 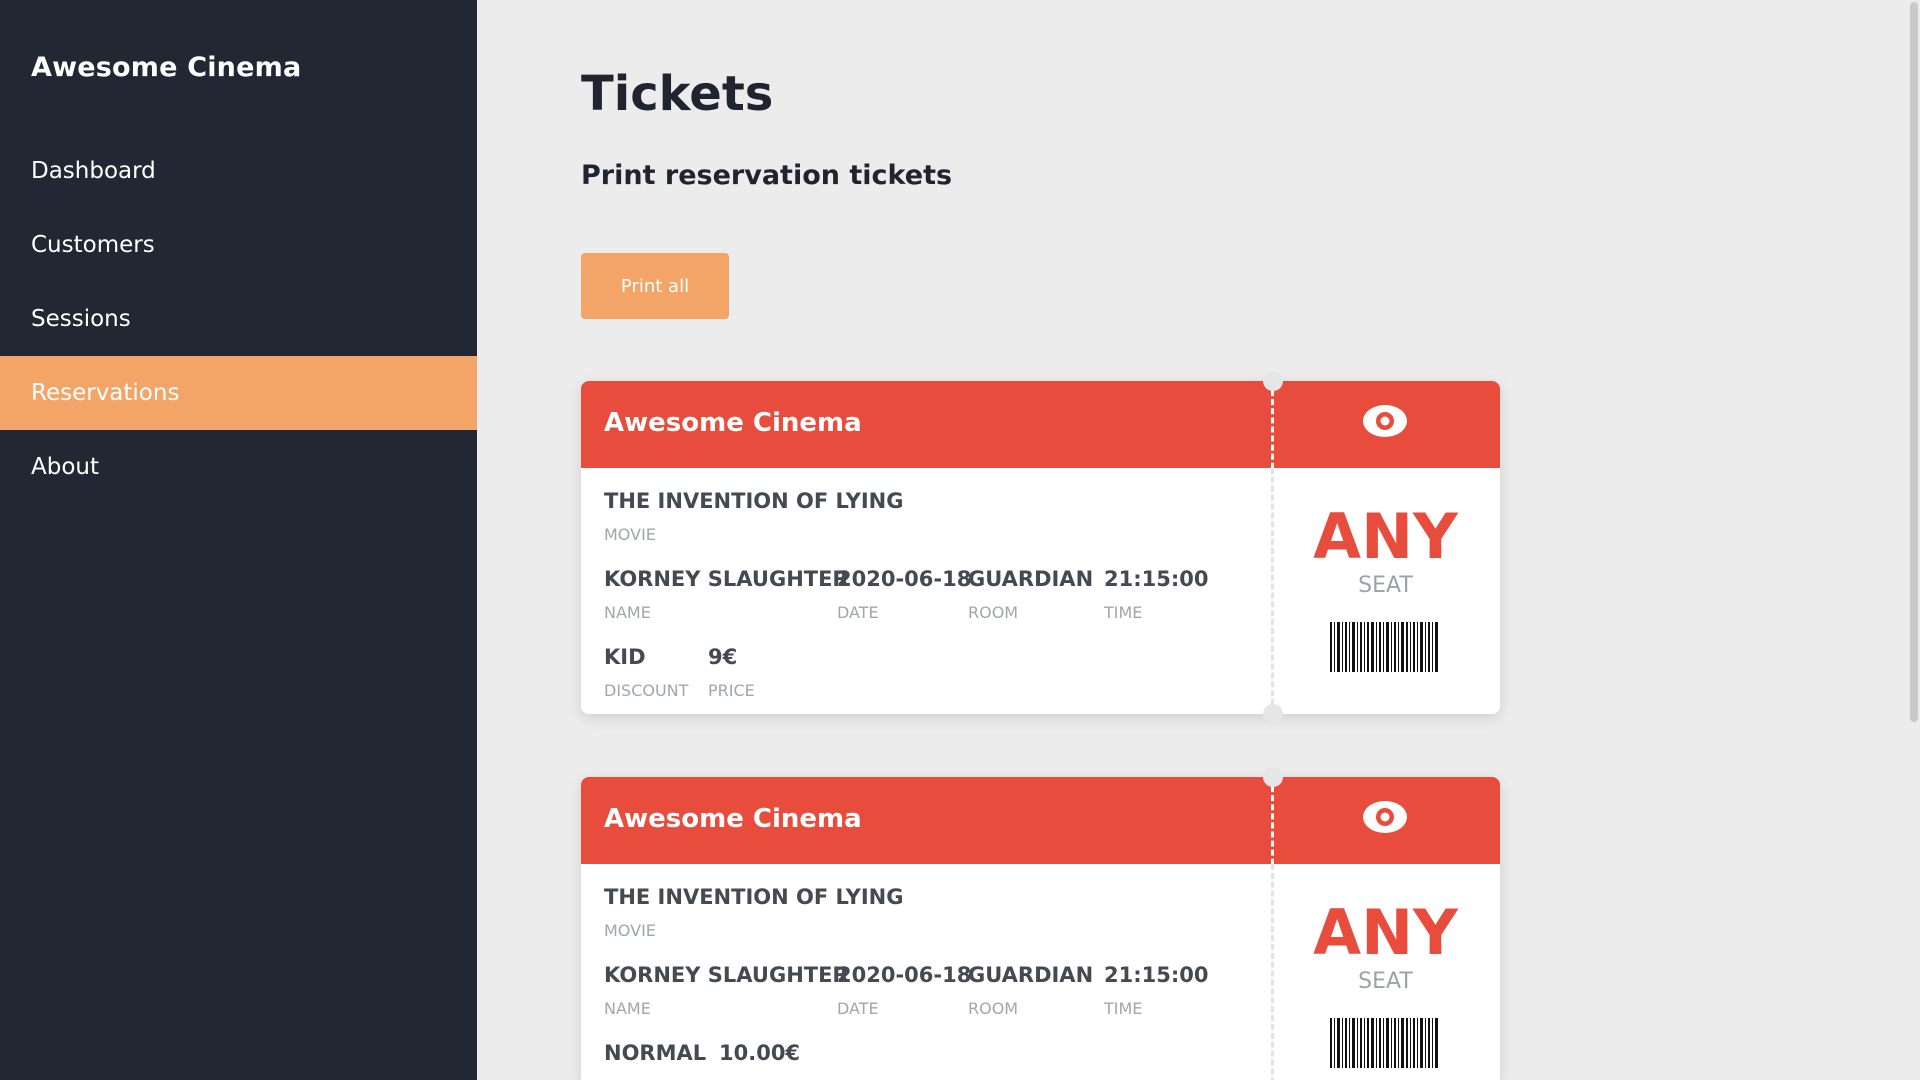 What do you see at coordinates (655, 286) in the screenshot?
I see `print-all-button: Print all` at bounding box center [655, 286].